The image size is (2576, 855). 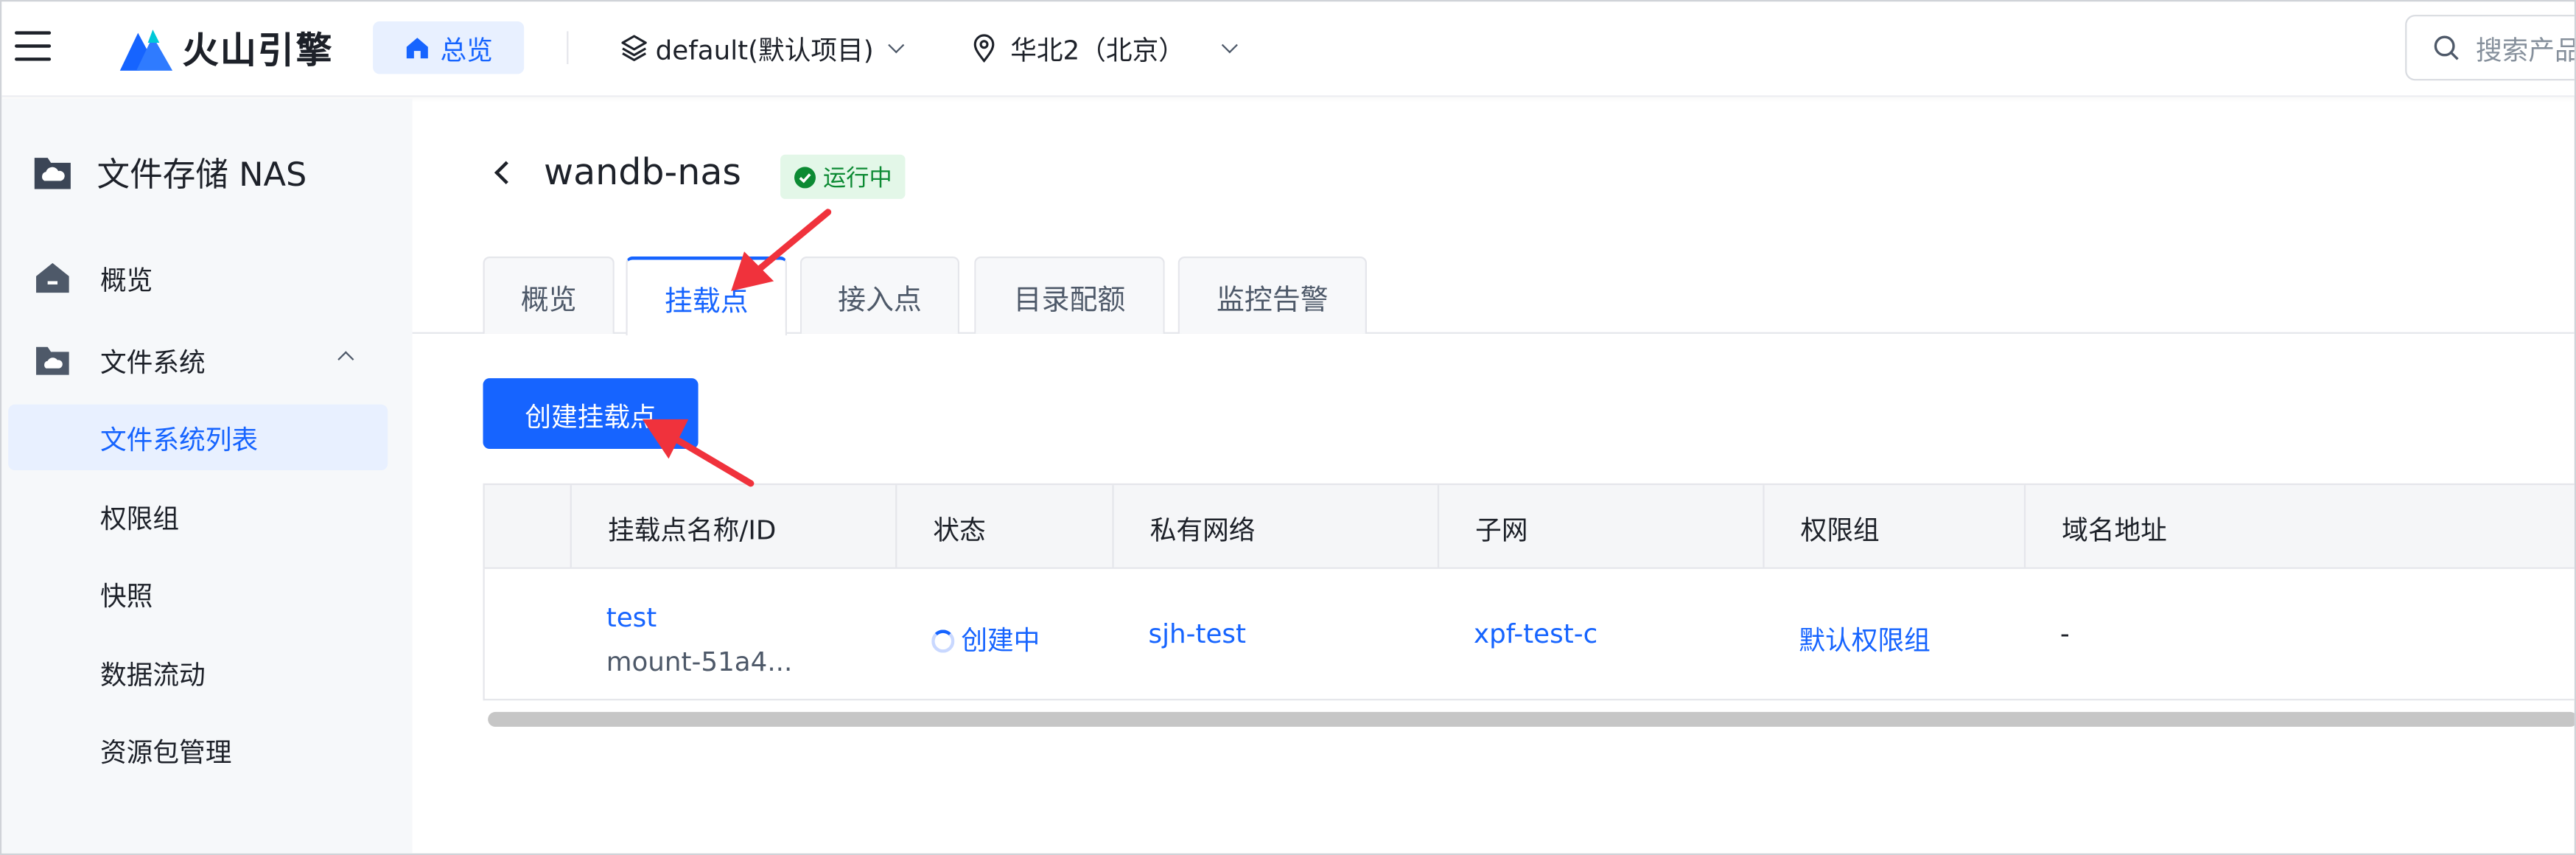 I want to click on status-badge: 运行中, so click(x=843, y=176).